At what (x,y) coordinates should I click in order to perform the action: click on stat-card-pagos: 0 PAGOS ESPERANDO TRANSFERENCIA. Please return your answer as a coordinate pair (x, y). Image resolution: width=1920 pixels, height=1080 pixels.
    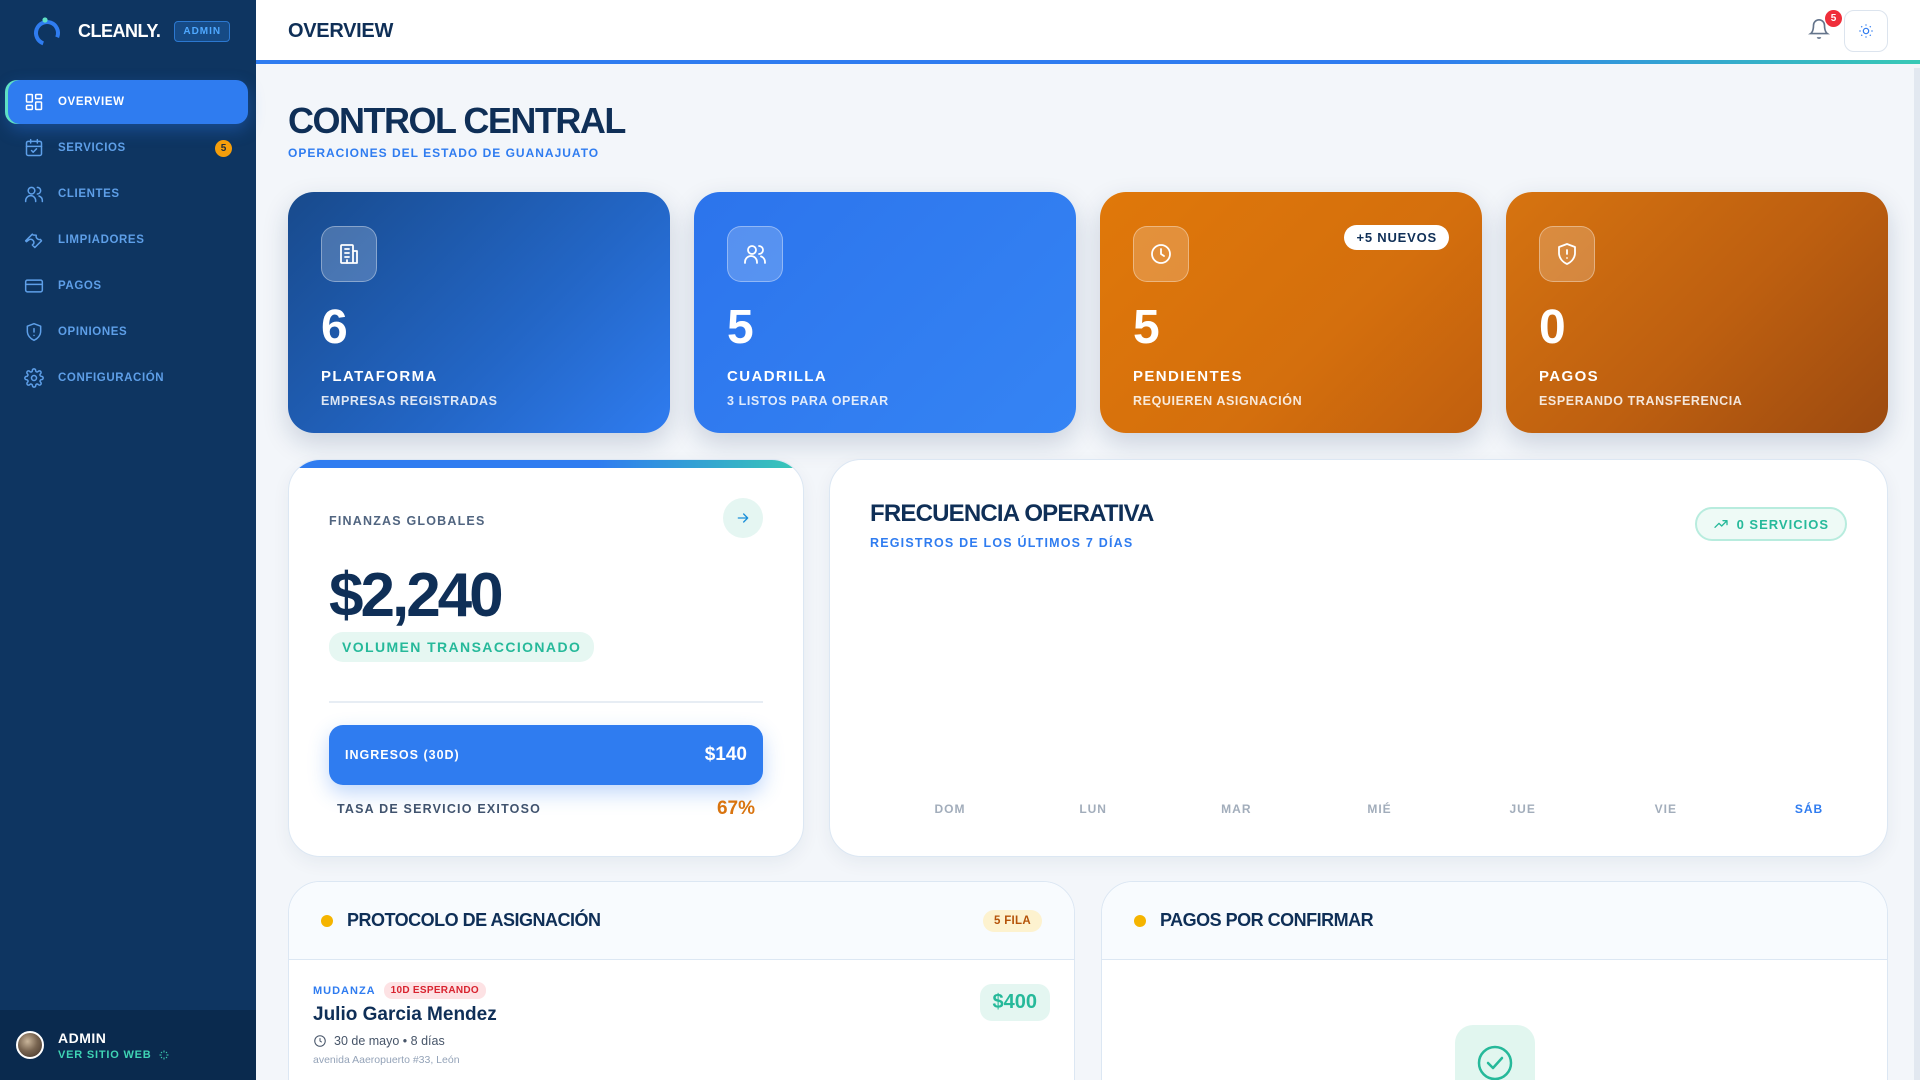
    Looking at the image, I should click on (1697, 312).